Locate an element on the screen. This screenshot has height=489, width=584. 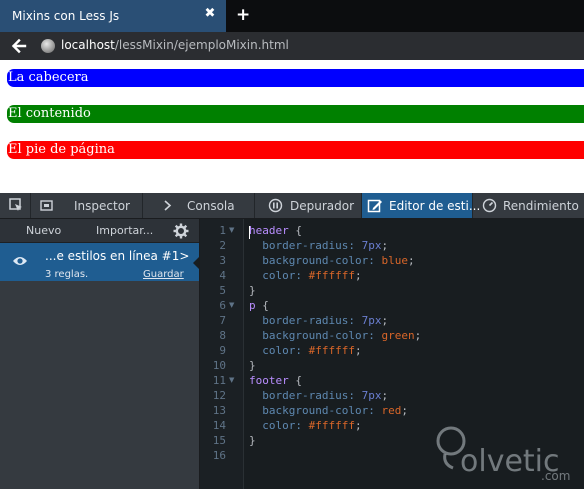
new-tab-button: + is located at coordinates (243, 15).